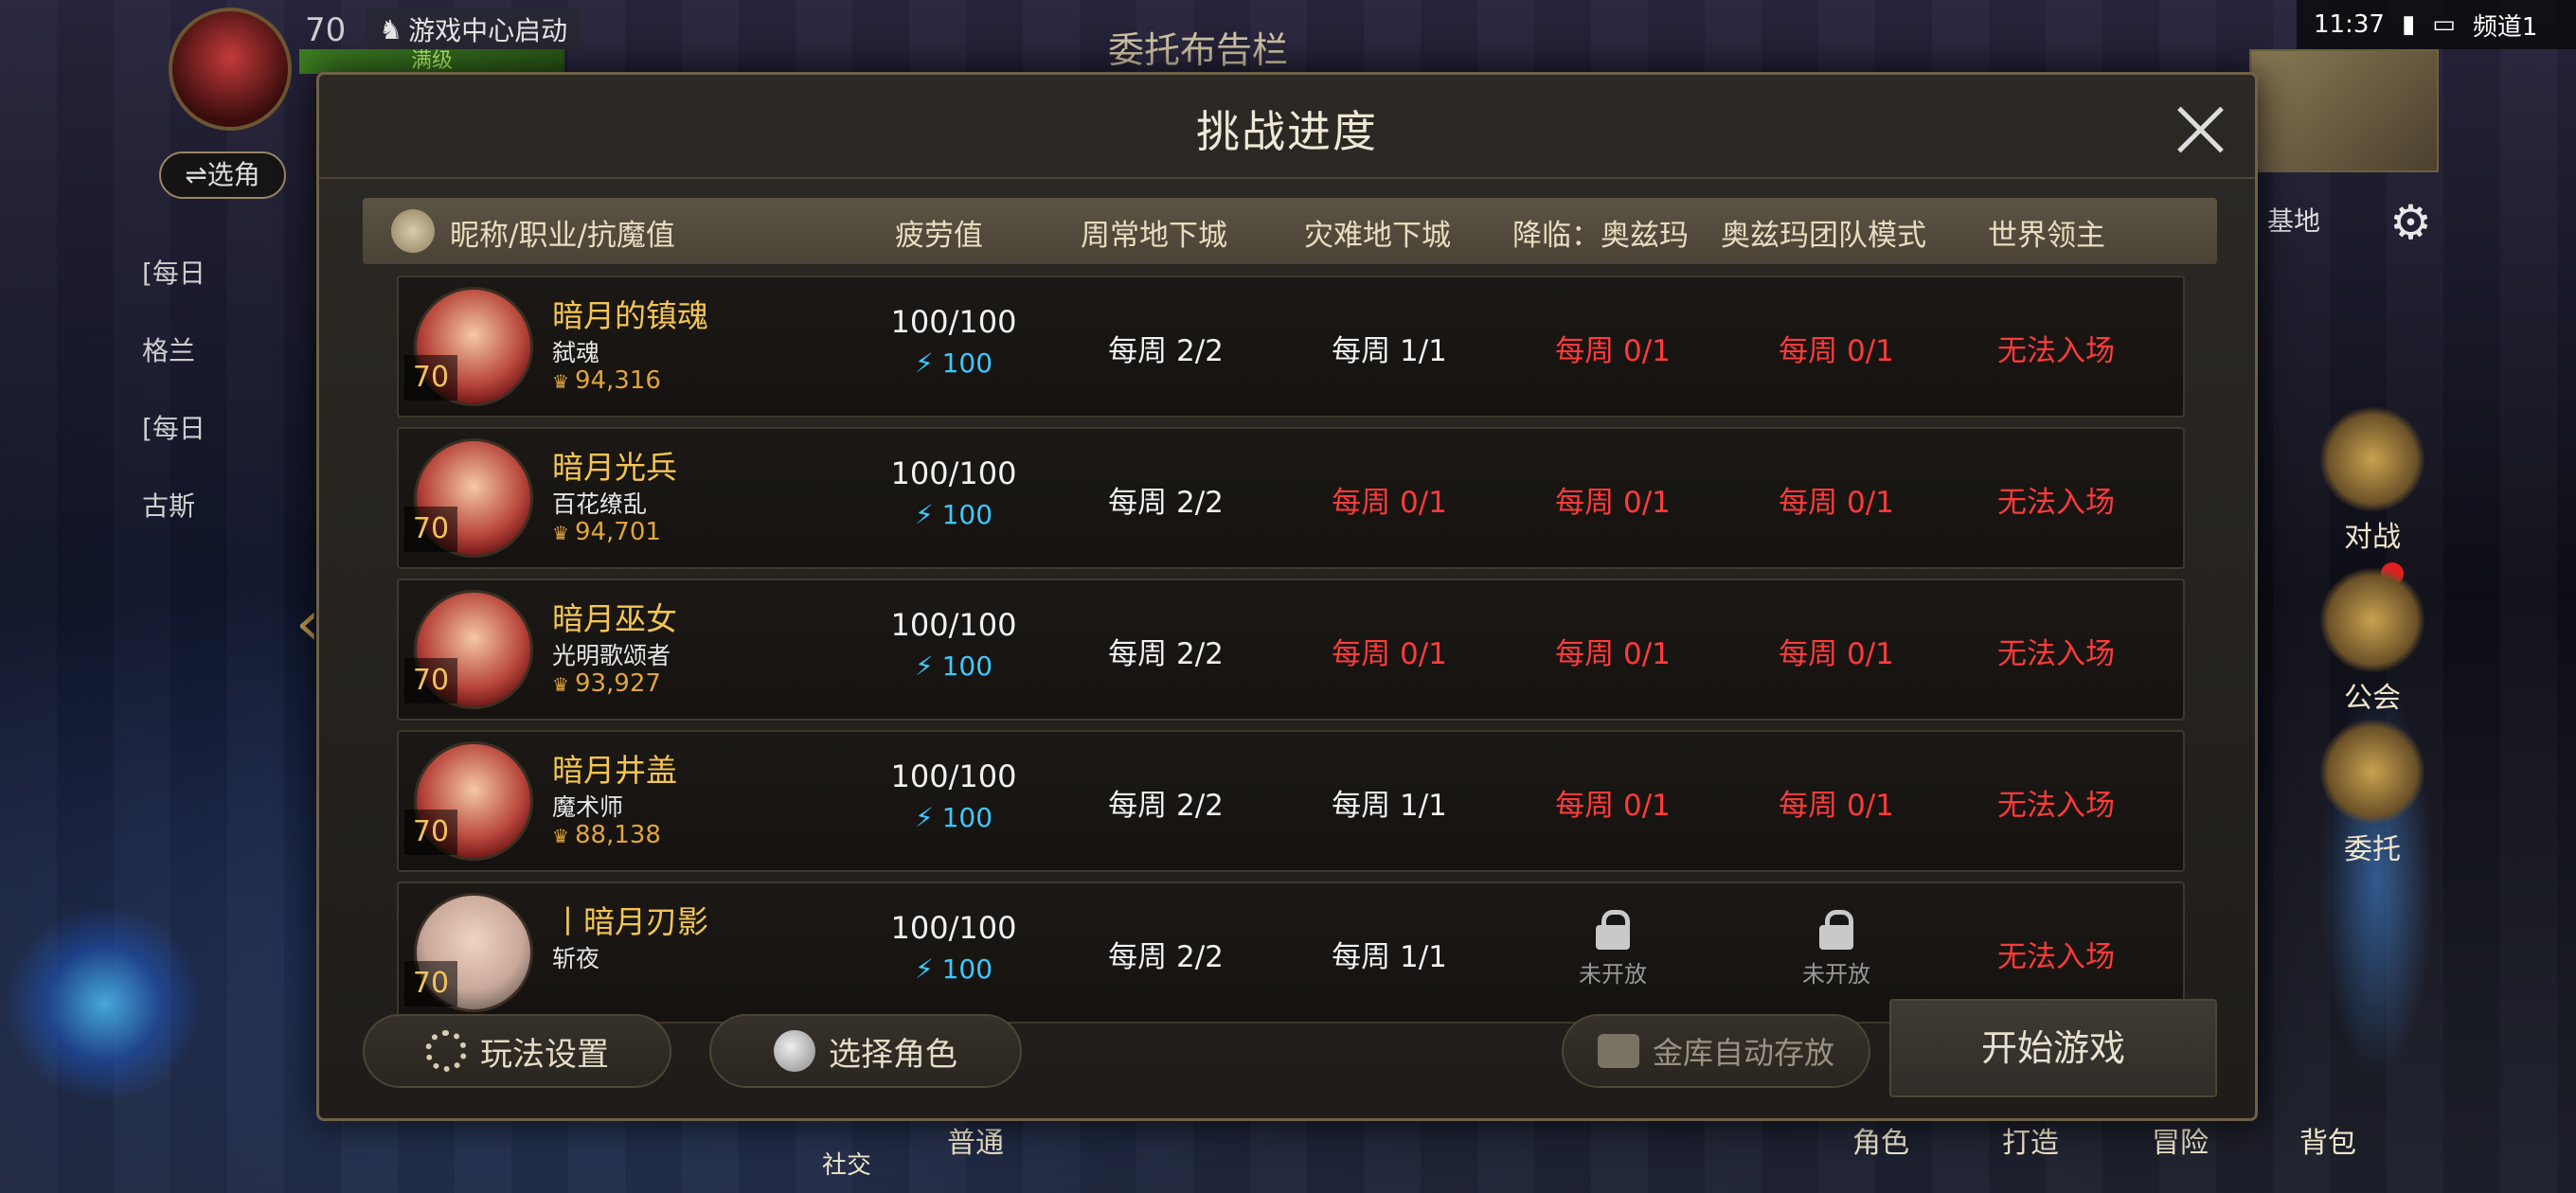 This screenshot has height=1193, width=2576. What do you see at coordinates (617, 380) in the screenshot?
I see `power-value: 94,316` at bounding box center [617, 380].